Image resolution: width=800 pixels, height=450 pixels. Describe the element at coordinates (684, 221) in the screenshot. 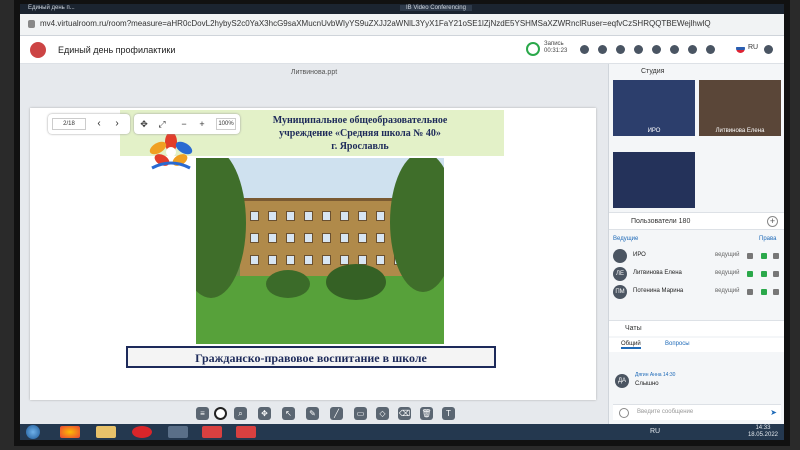

I see `users-count: 180` at that location.